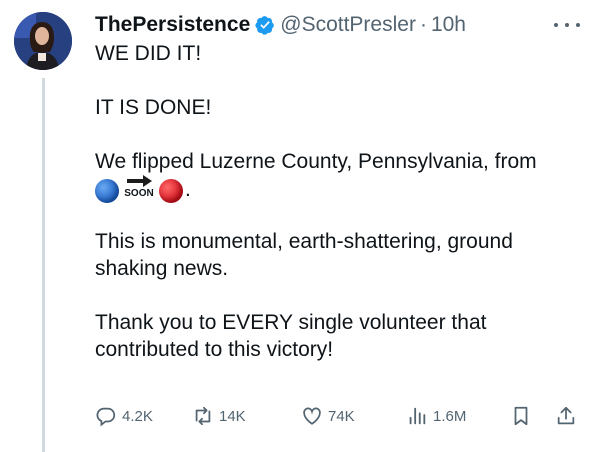  Describe the element at coordinates (107, 191) in the screenshot. I see `blue-circle-emoji` at that location.